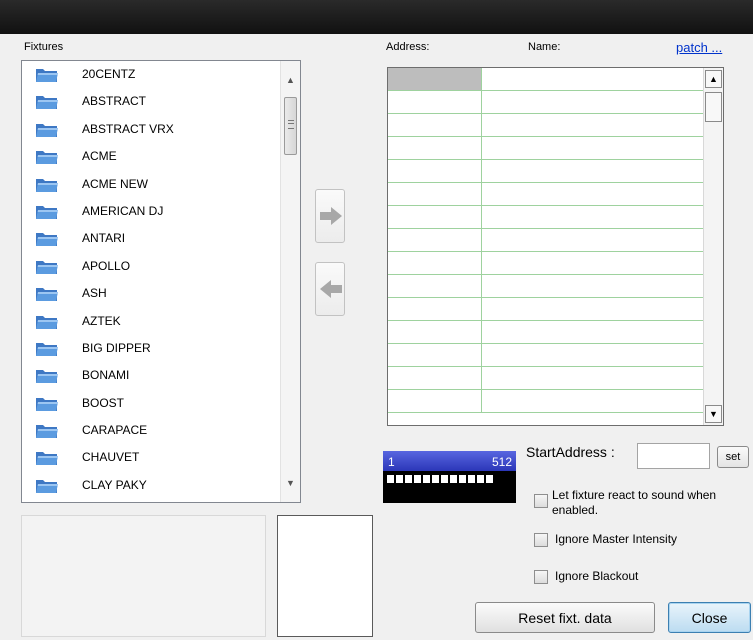  I want to click on list-item: ASH, so click(151, 293).